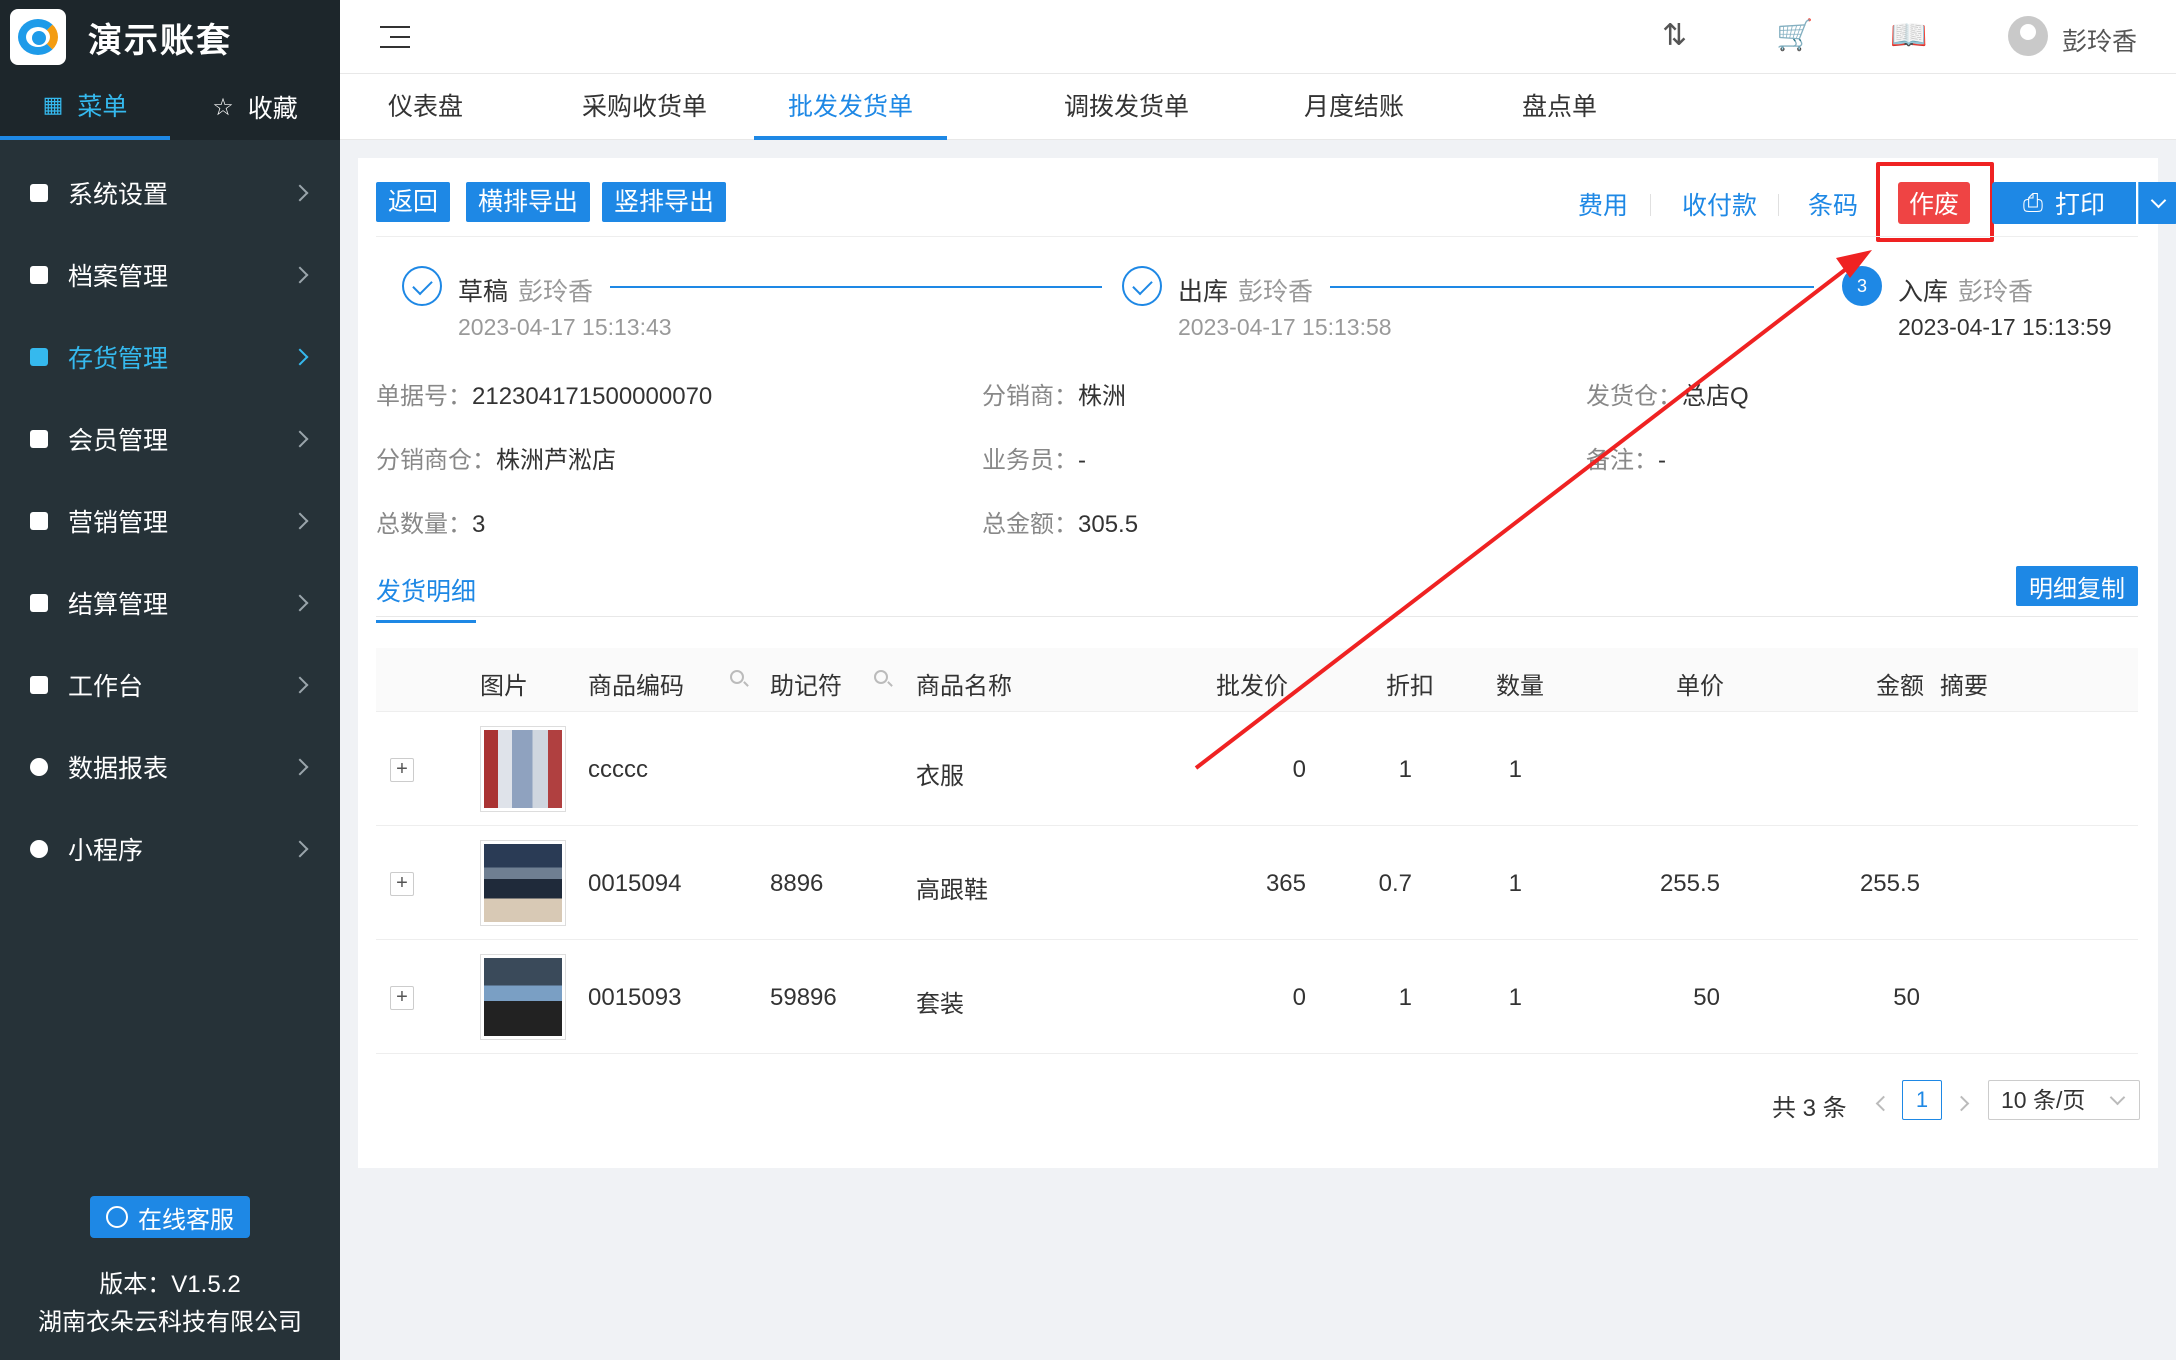  What do you see at coordinates (160, 40) in the screenshot?
I see `brand-title: 演示账套` at bounding box center [160, 40].